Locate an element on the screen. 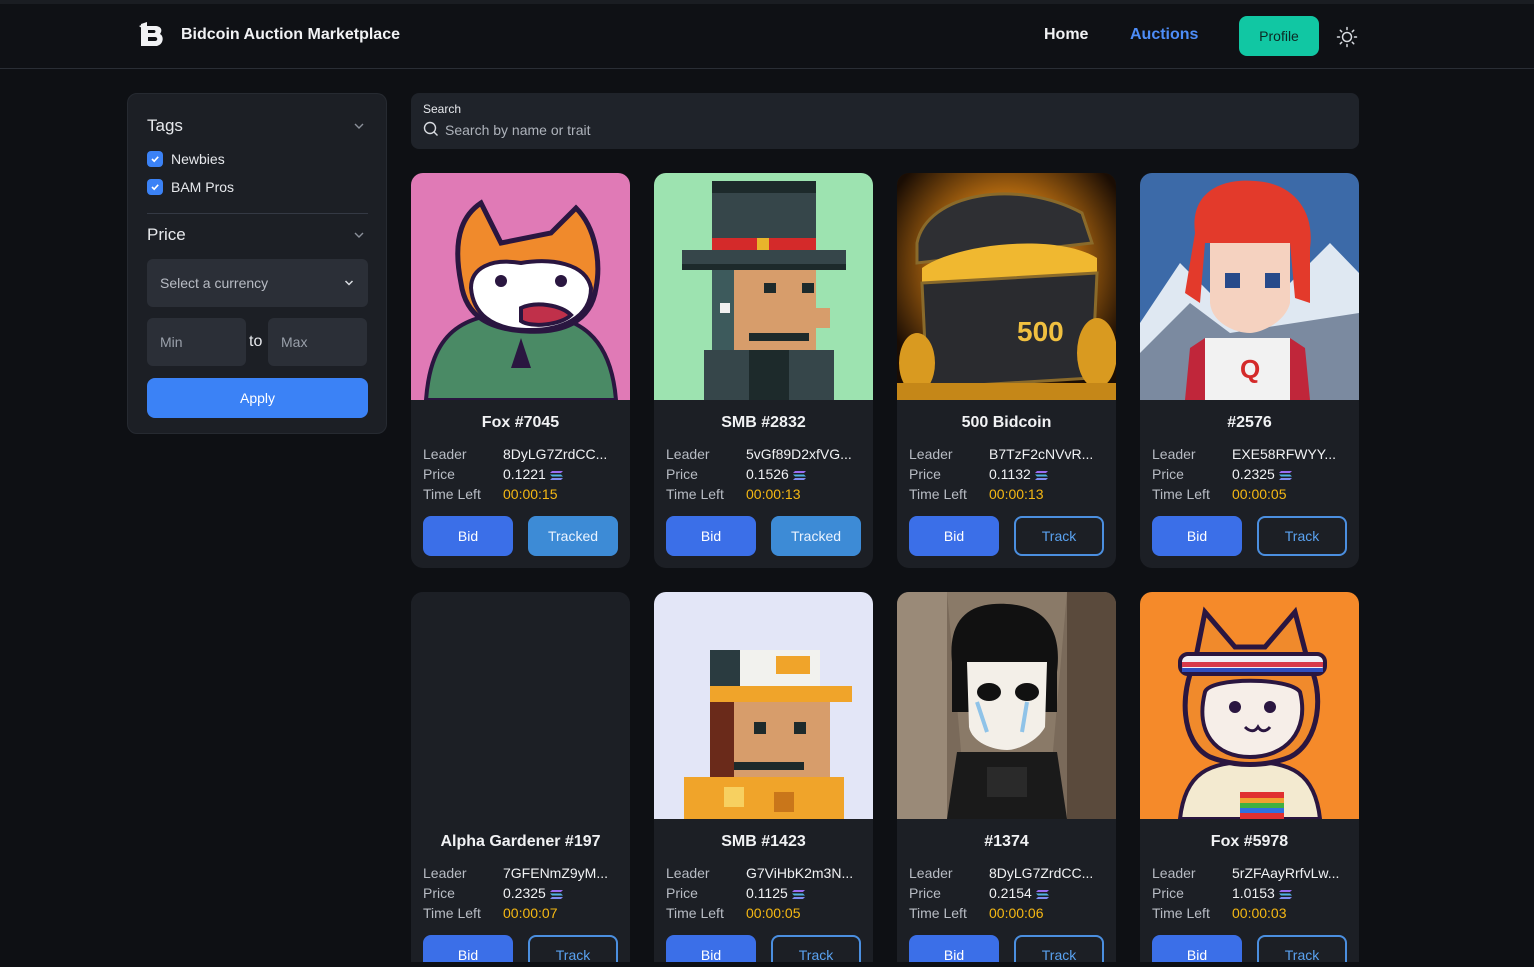 The height and width of the screenshot is (967, 1534). tags-section-title: Tags is located at coordinates (165, 126).